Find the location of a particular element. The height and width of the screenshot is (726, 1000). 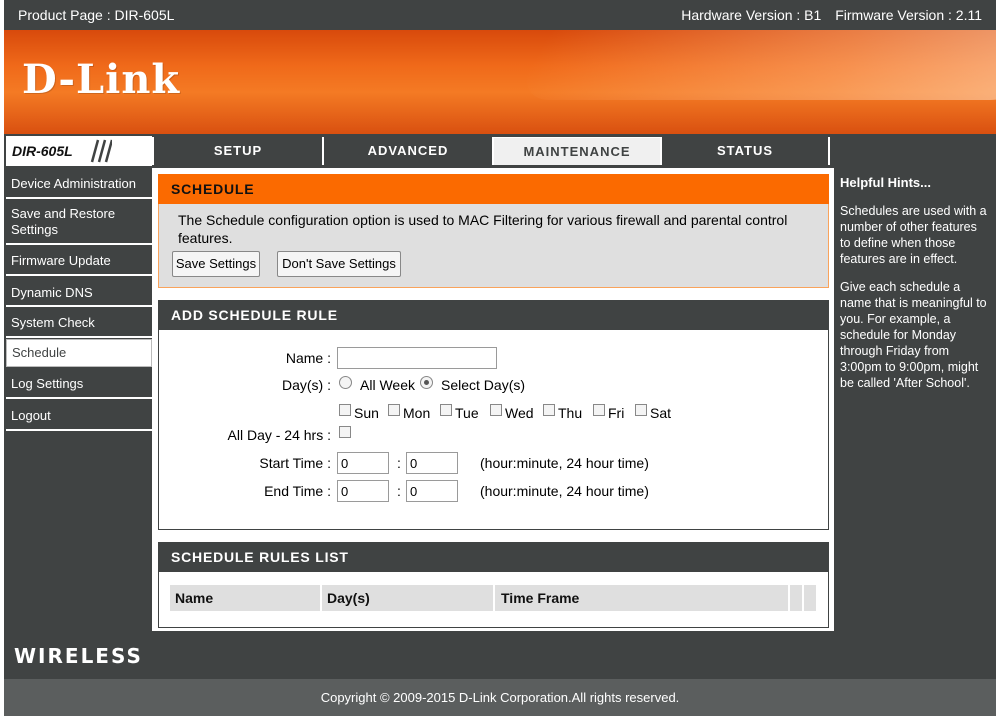

end-time-label: End Time : is located at coordinates (297, 491).